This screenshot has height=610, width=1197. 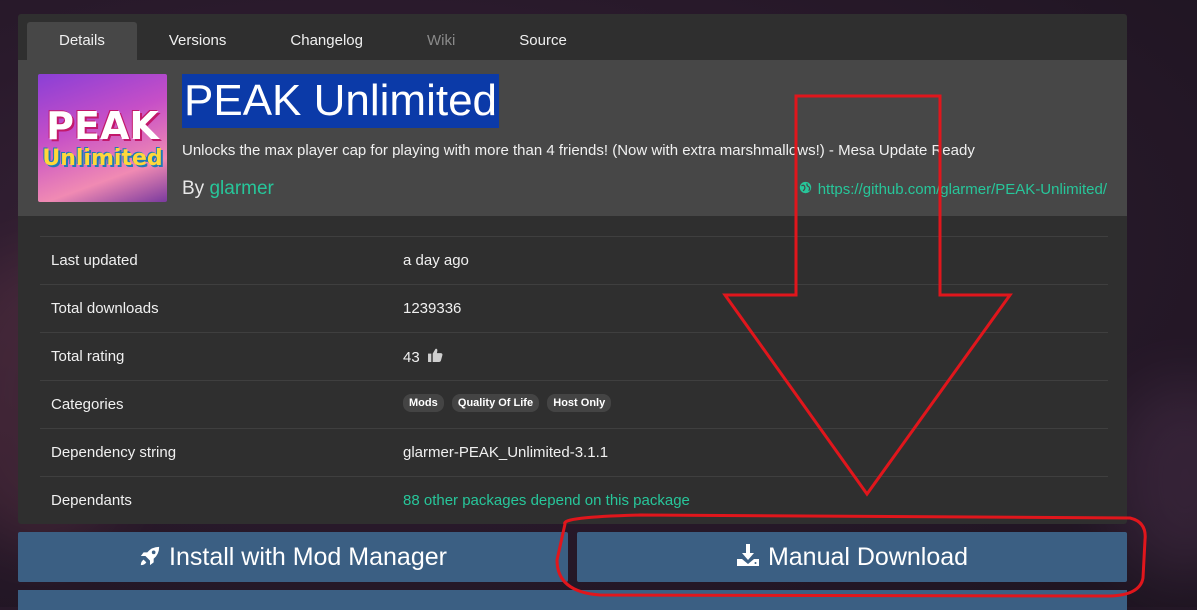 What do you see at coordinates (441, 40) in the screenshot?
I see `tab-wiki: Wiki` at bounding box center [441, 40].